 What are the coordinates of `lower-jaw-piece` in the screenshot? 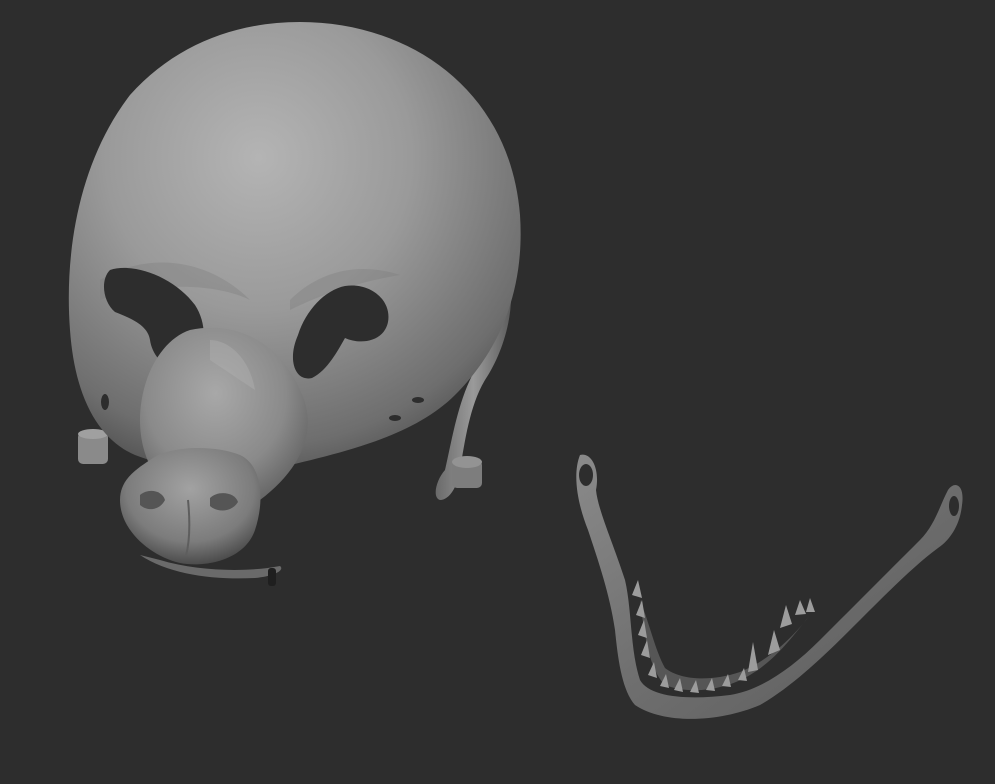 It's located at (769, 586).